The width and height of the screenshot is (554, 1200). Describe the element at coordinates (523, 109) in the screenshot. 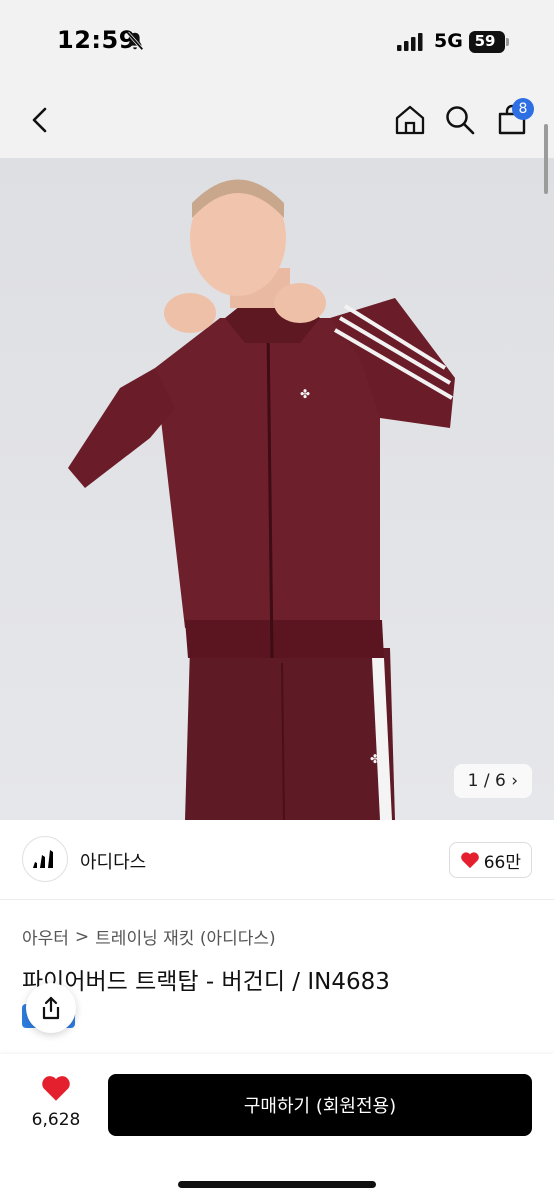

I see `cart-count-badge: 8` at that location.